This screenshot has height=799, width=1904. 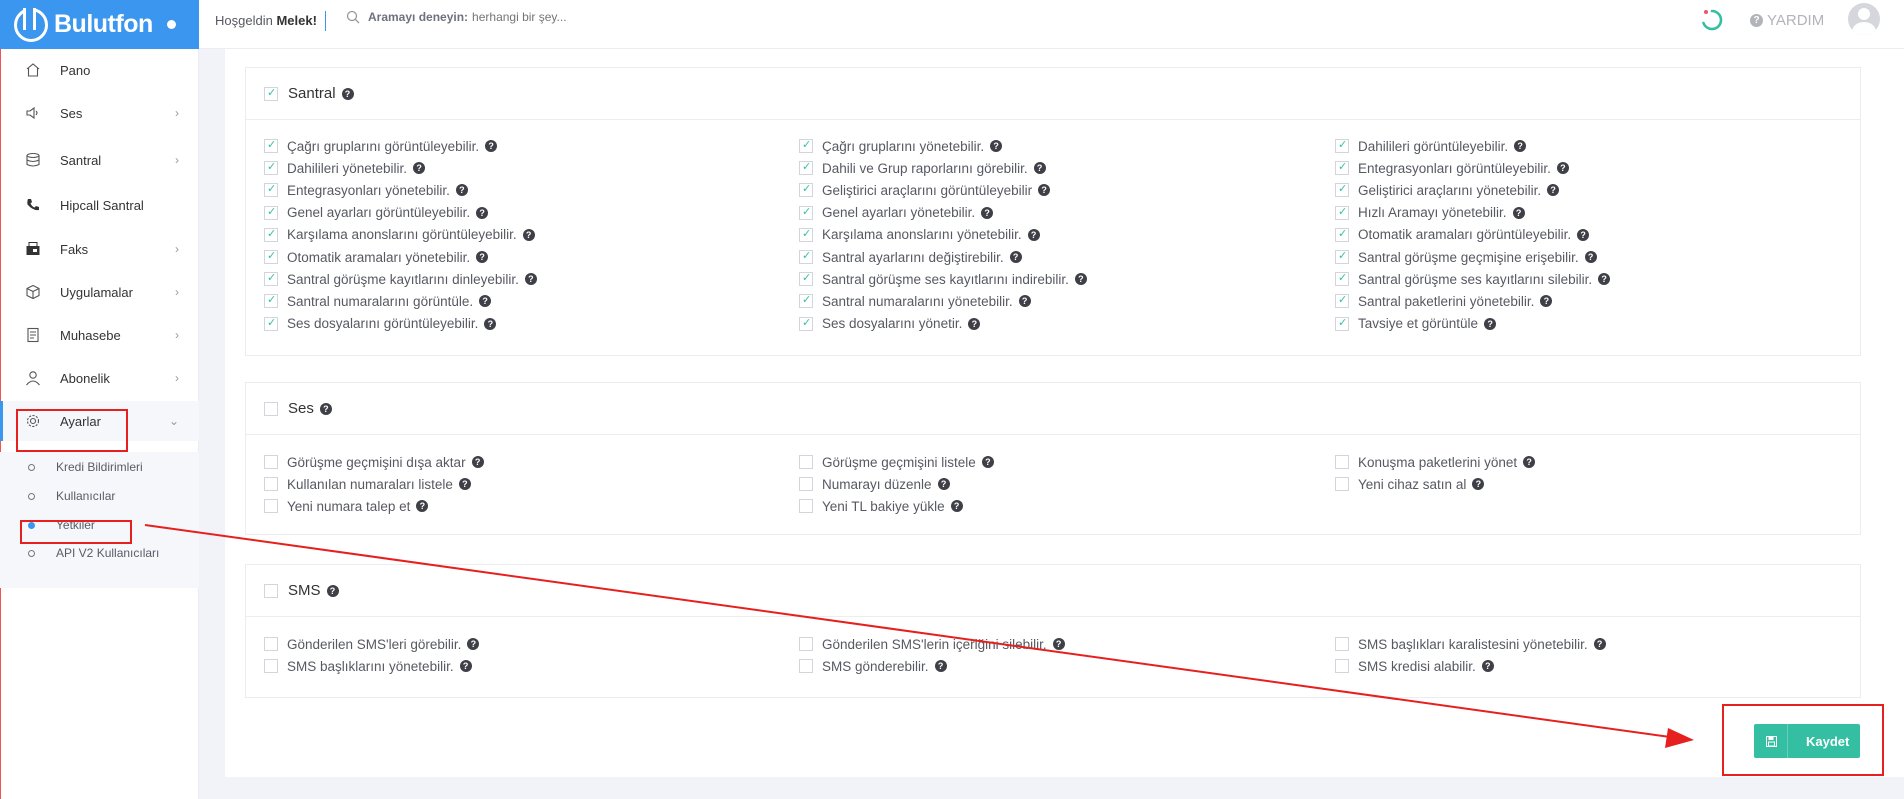 I want to click on permission-item: Gönderilen SMS'leri görebilir.?, so click(x=372, y=644).